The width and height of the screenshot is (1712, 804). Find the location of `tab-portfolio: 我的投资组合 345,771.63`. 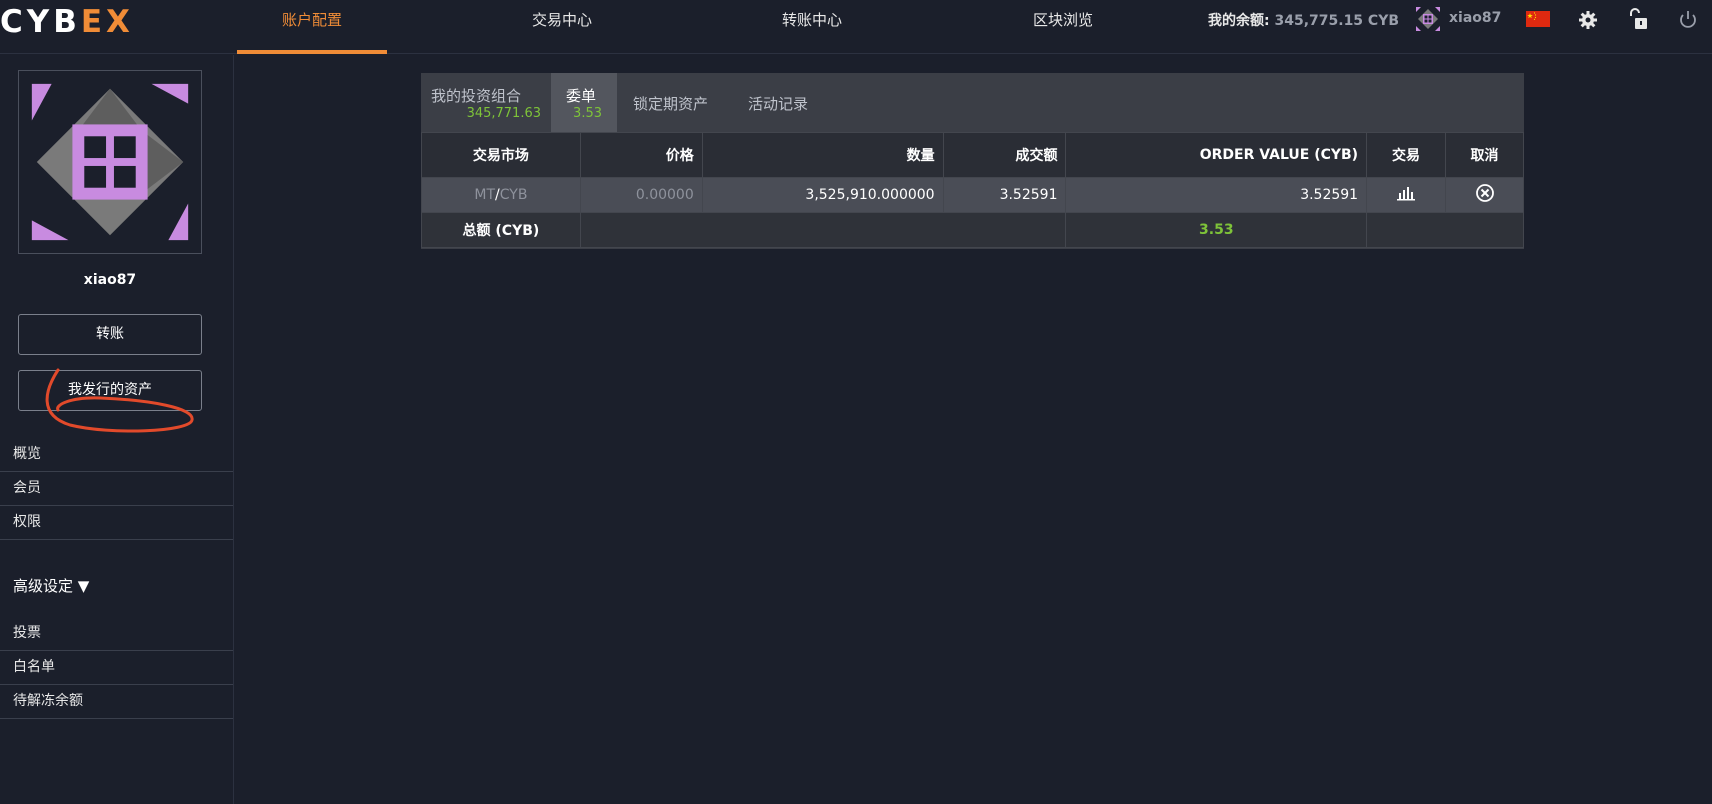

tab-portfolio: 我的投资组合 345,771.63 is located at coordinates (486, 102).